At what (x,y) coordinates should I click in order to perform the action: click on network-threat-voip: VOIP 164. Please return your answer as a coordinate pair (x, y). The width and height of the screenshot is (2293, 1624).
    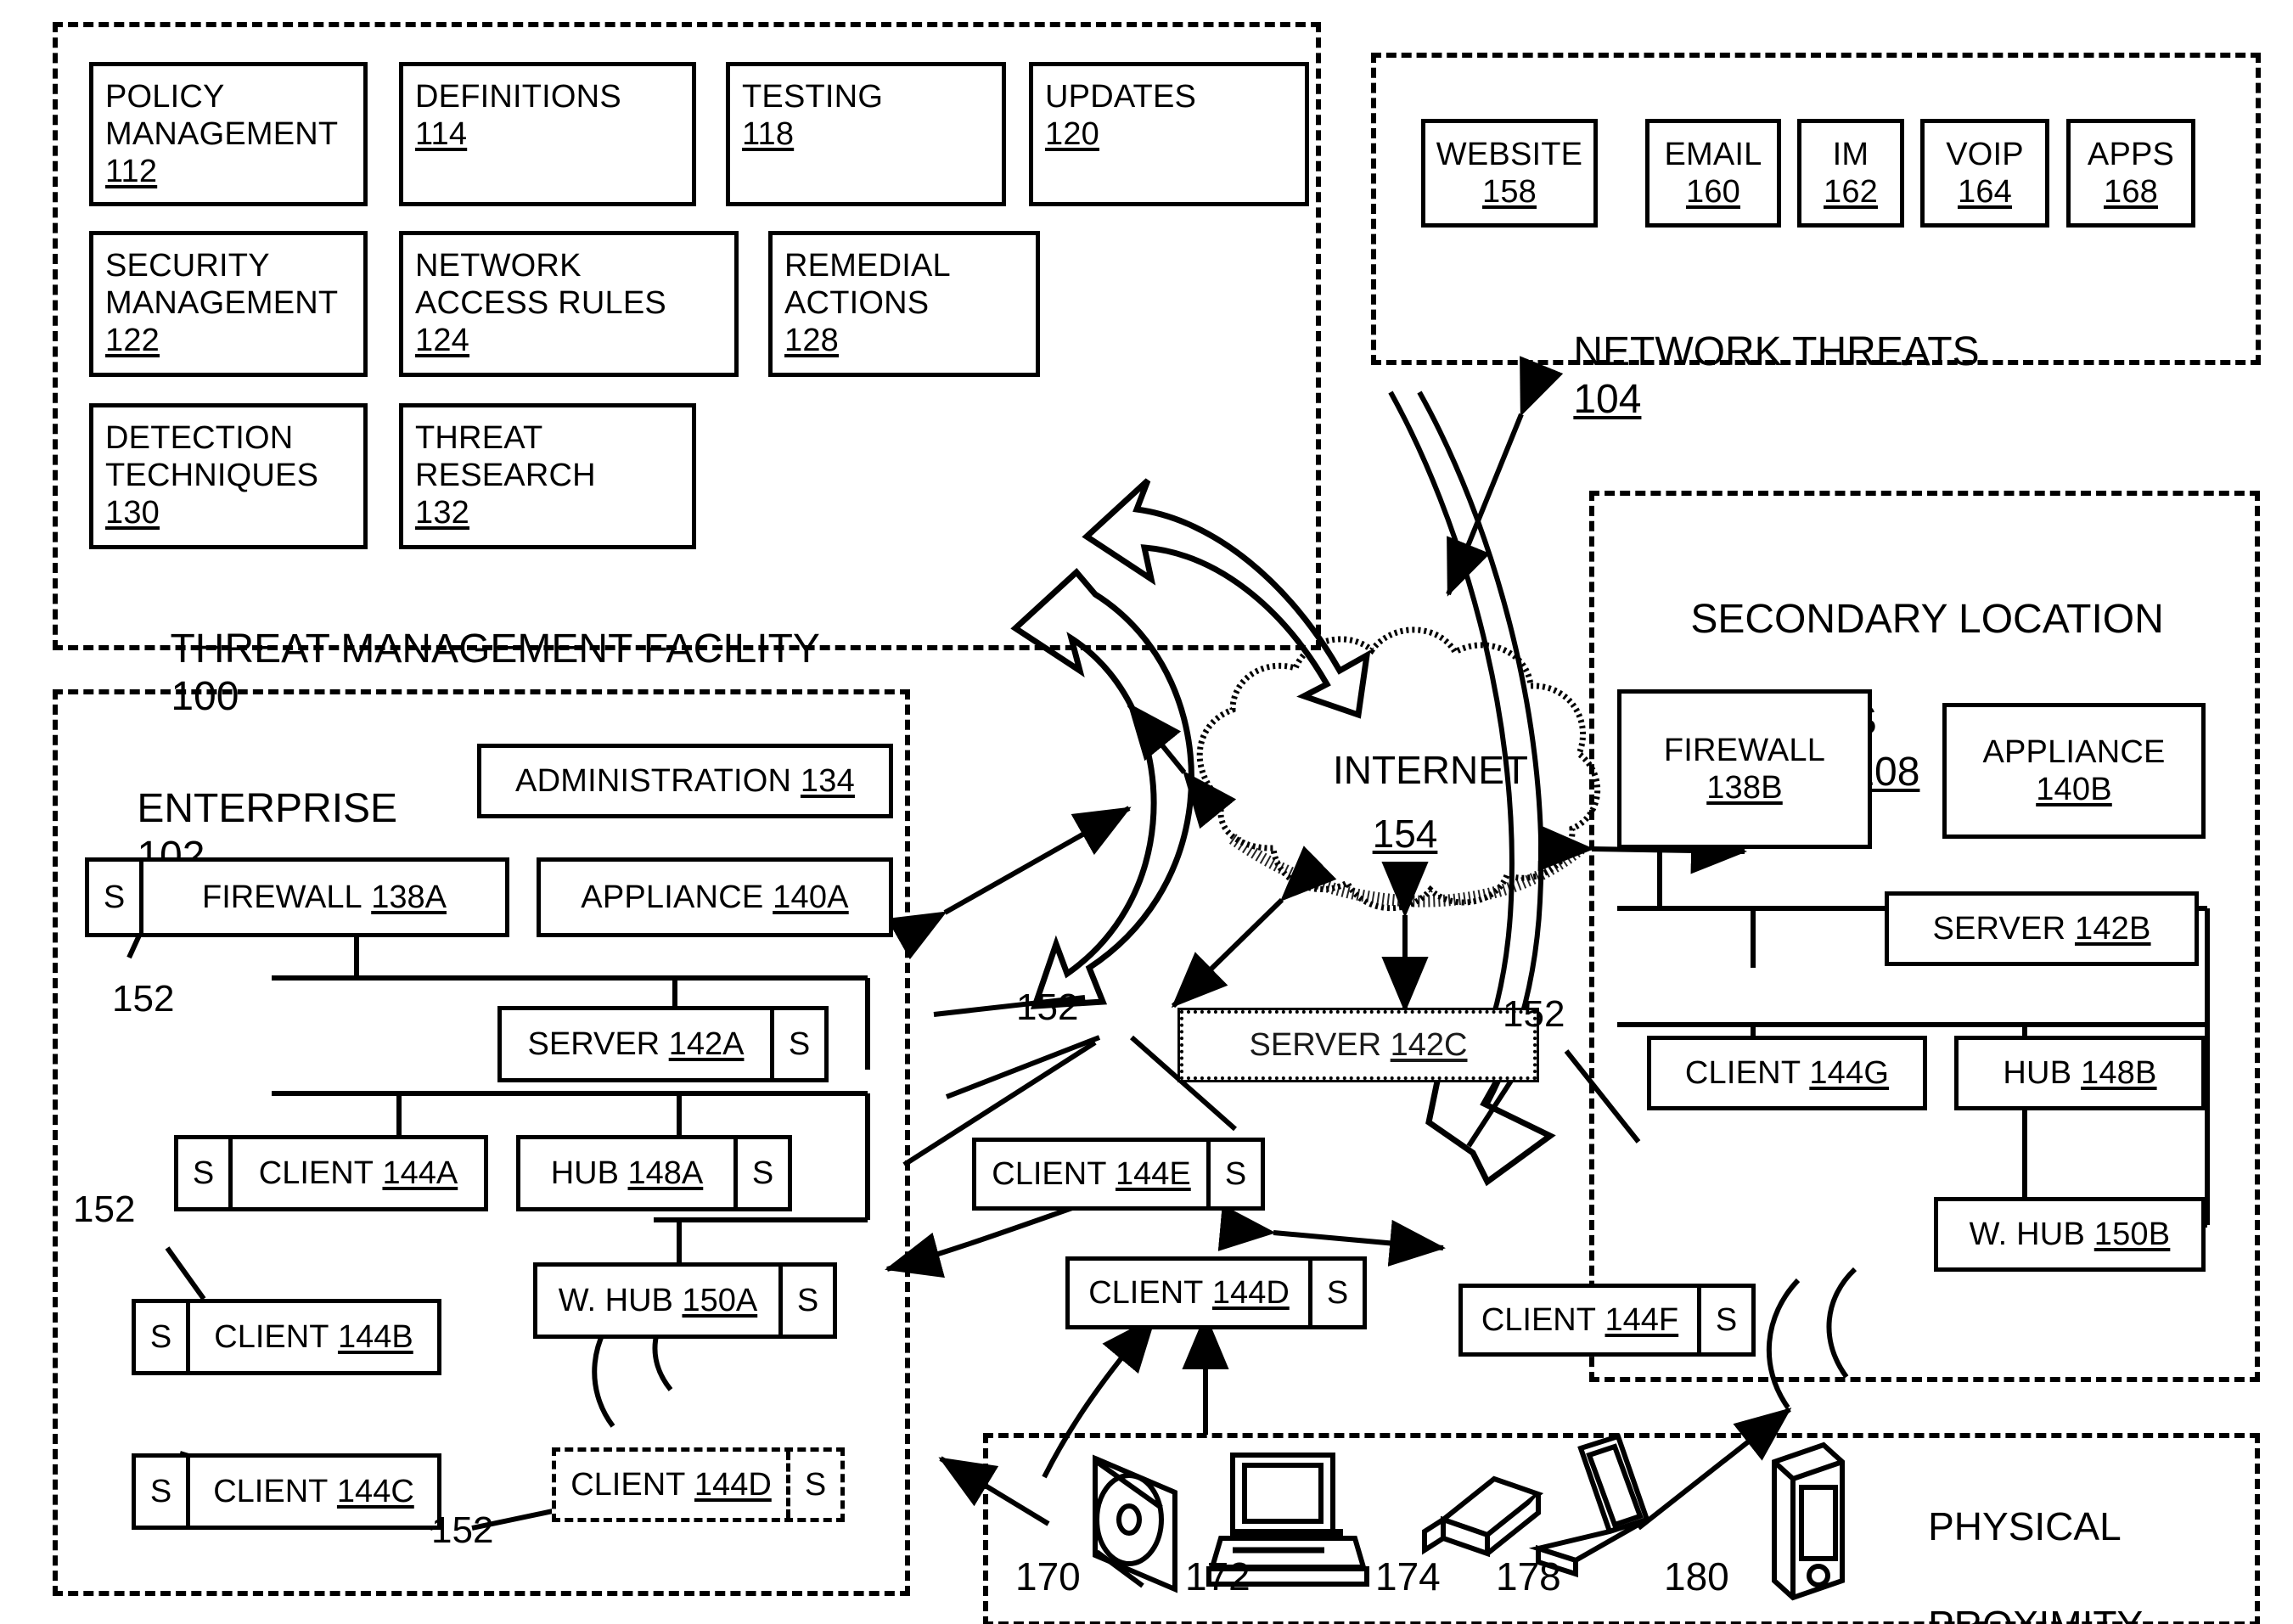
    Looking at the image, I should click on (1984, 173).